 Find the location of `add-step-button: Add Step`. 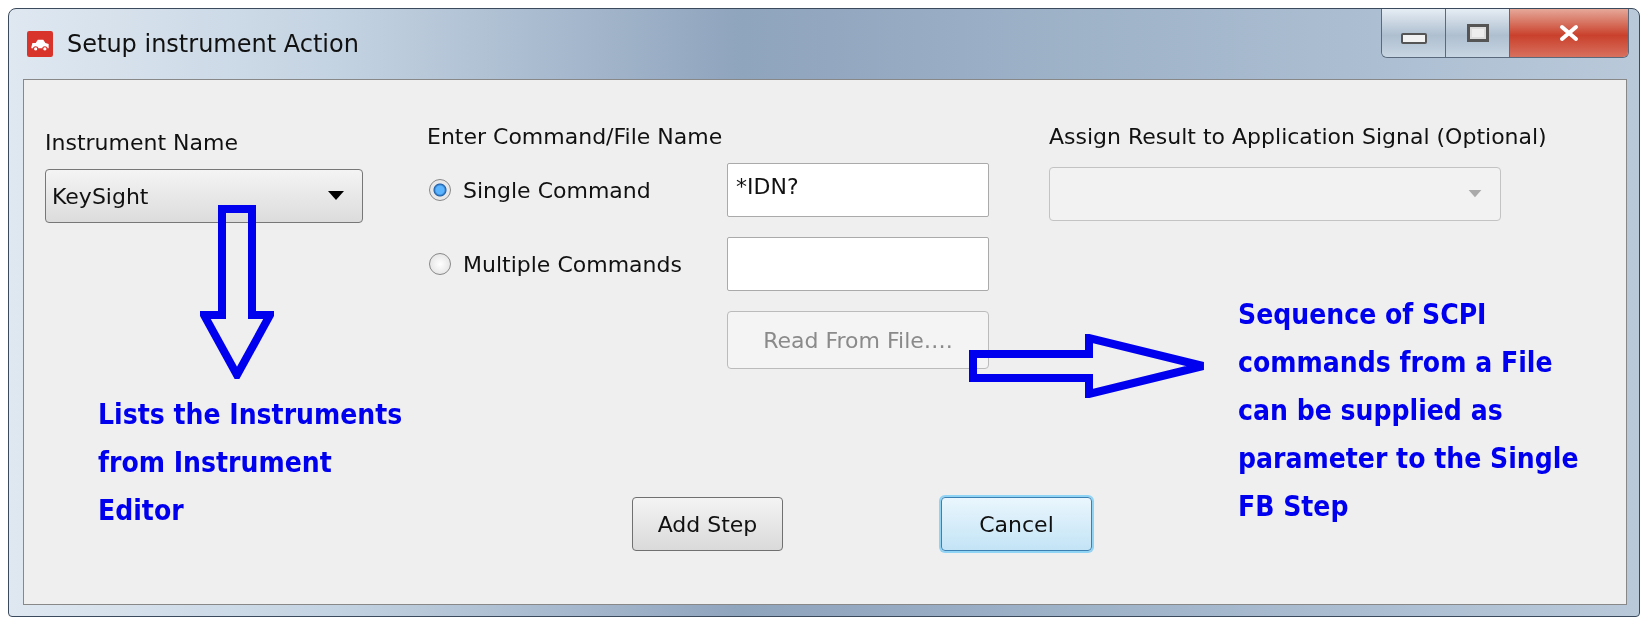

add-step-button: Add Step is located at coordinates (707, 524).